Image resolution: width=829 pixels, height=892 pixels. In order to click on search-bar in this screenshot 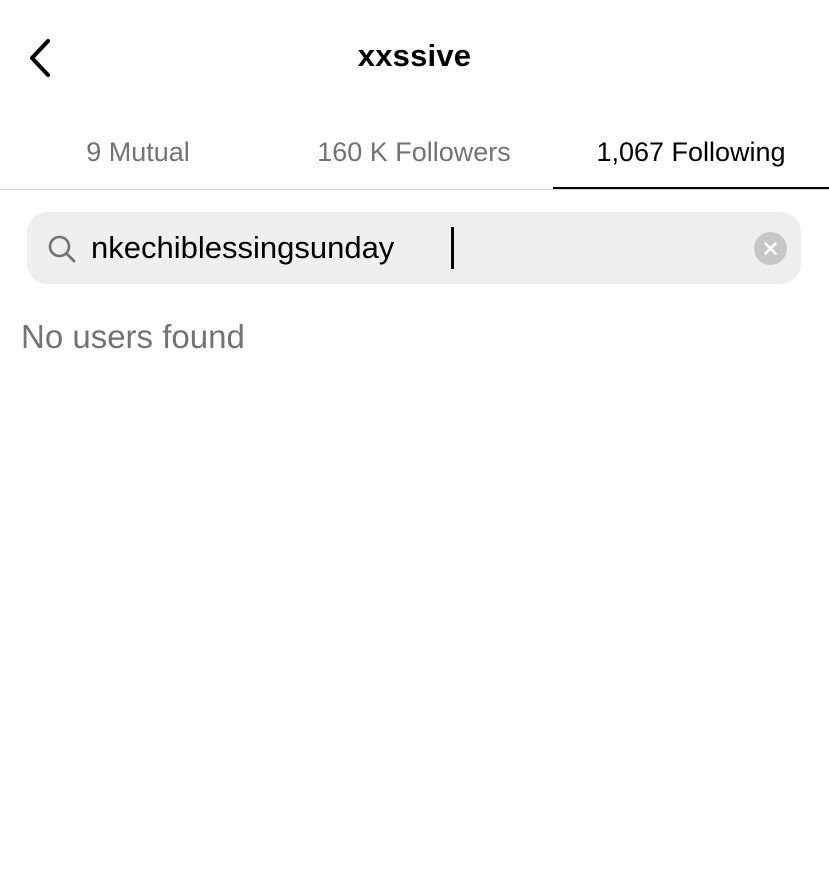, I will do `click(414, 248)`.